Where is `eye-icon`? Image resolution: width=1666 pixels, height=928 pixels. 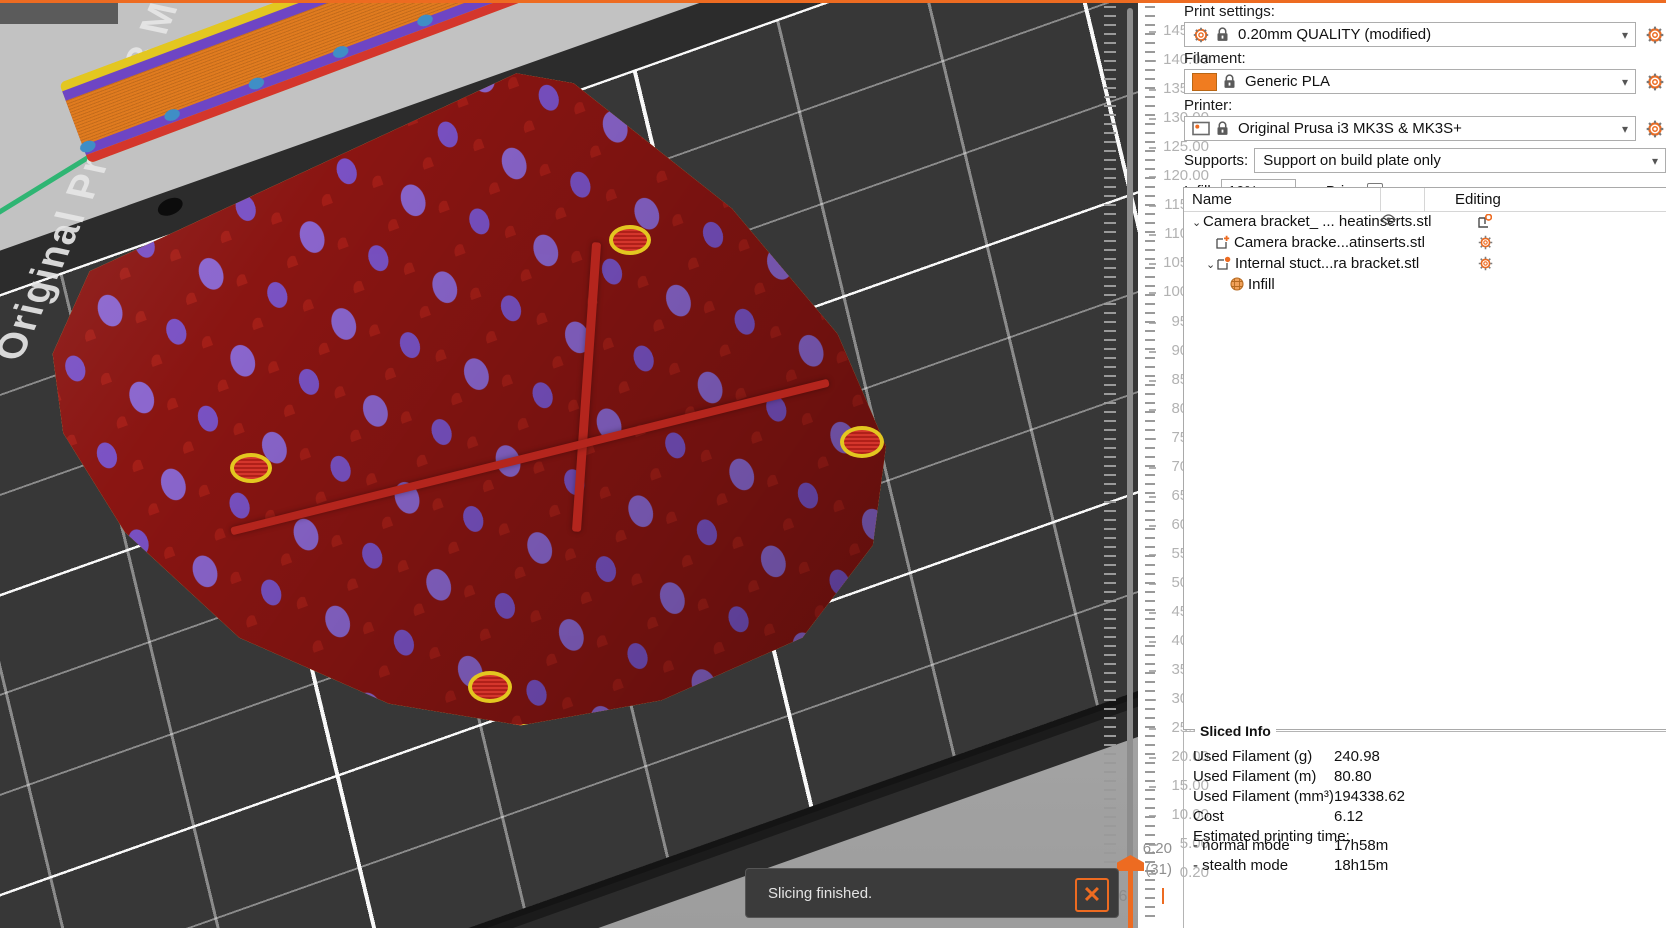 eye-icon is located at coordinates (1388, 219).